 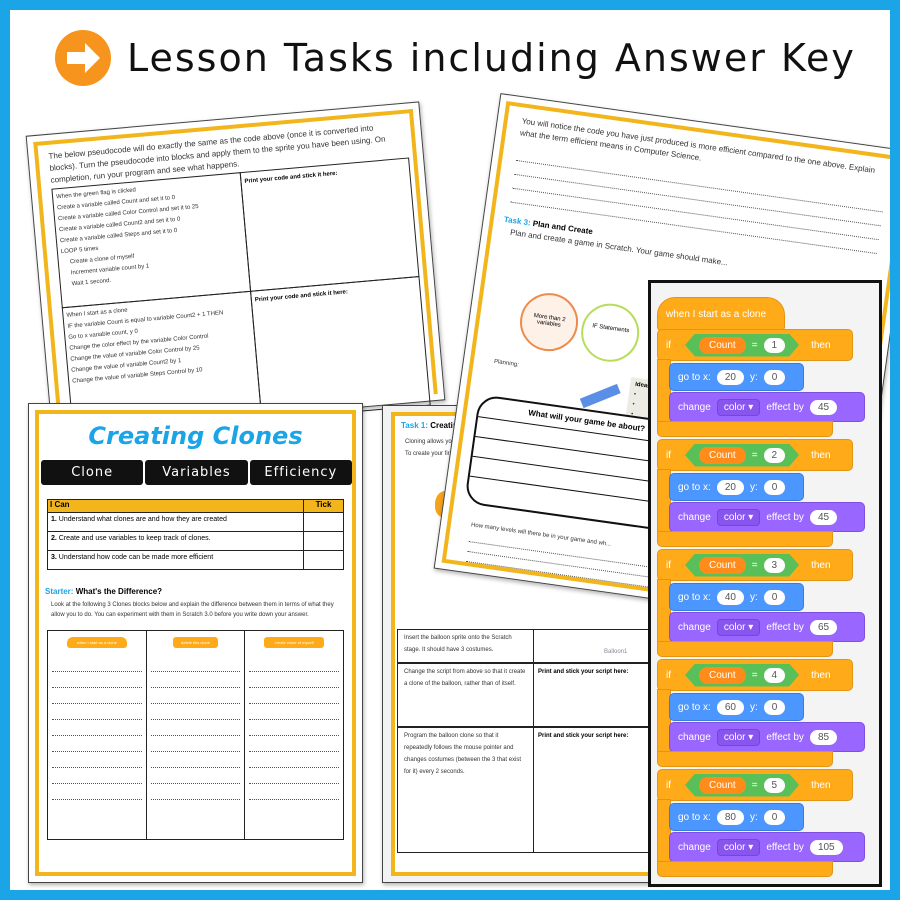 What do you see at coordinates (730, 597) in the screenshot?
I see `x-value: 40` at bounding box center [730, 597].